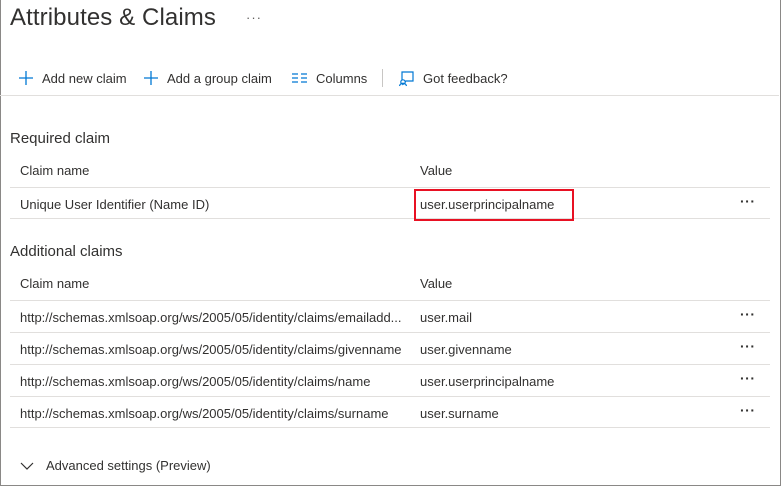 This screenshot has width=781, height=486. Describe the element at coordinates (487, 381) in the screenshot. I see `claim-value-cell: user.userprincipalname` at that location.